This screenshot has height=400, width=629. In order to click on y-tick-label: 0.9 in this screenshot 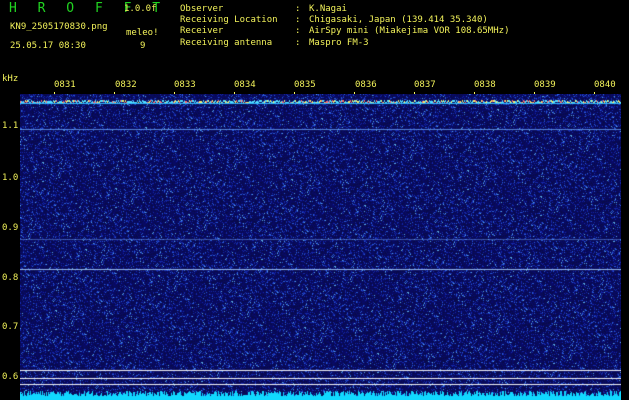, I will do `click(10, 228)`.